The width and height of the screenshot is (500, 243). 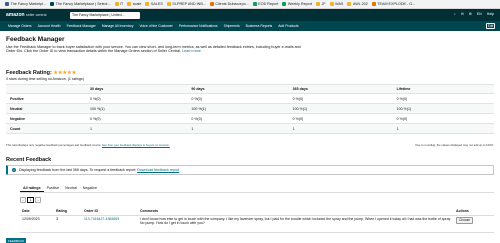 I want to click on recent-feedback-title: Recent Feedback, so click(x=29, y=160).